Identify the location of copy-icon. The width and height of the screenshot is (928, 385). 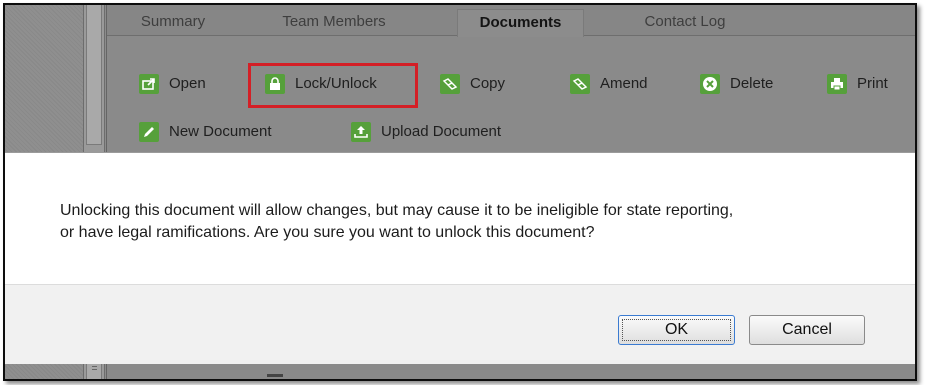
(450, 84).